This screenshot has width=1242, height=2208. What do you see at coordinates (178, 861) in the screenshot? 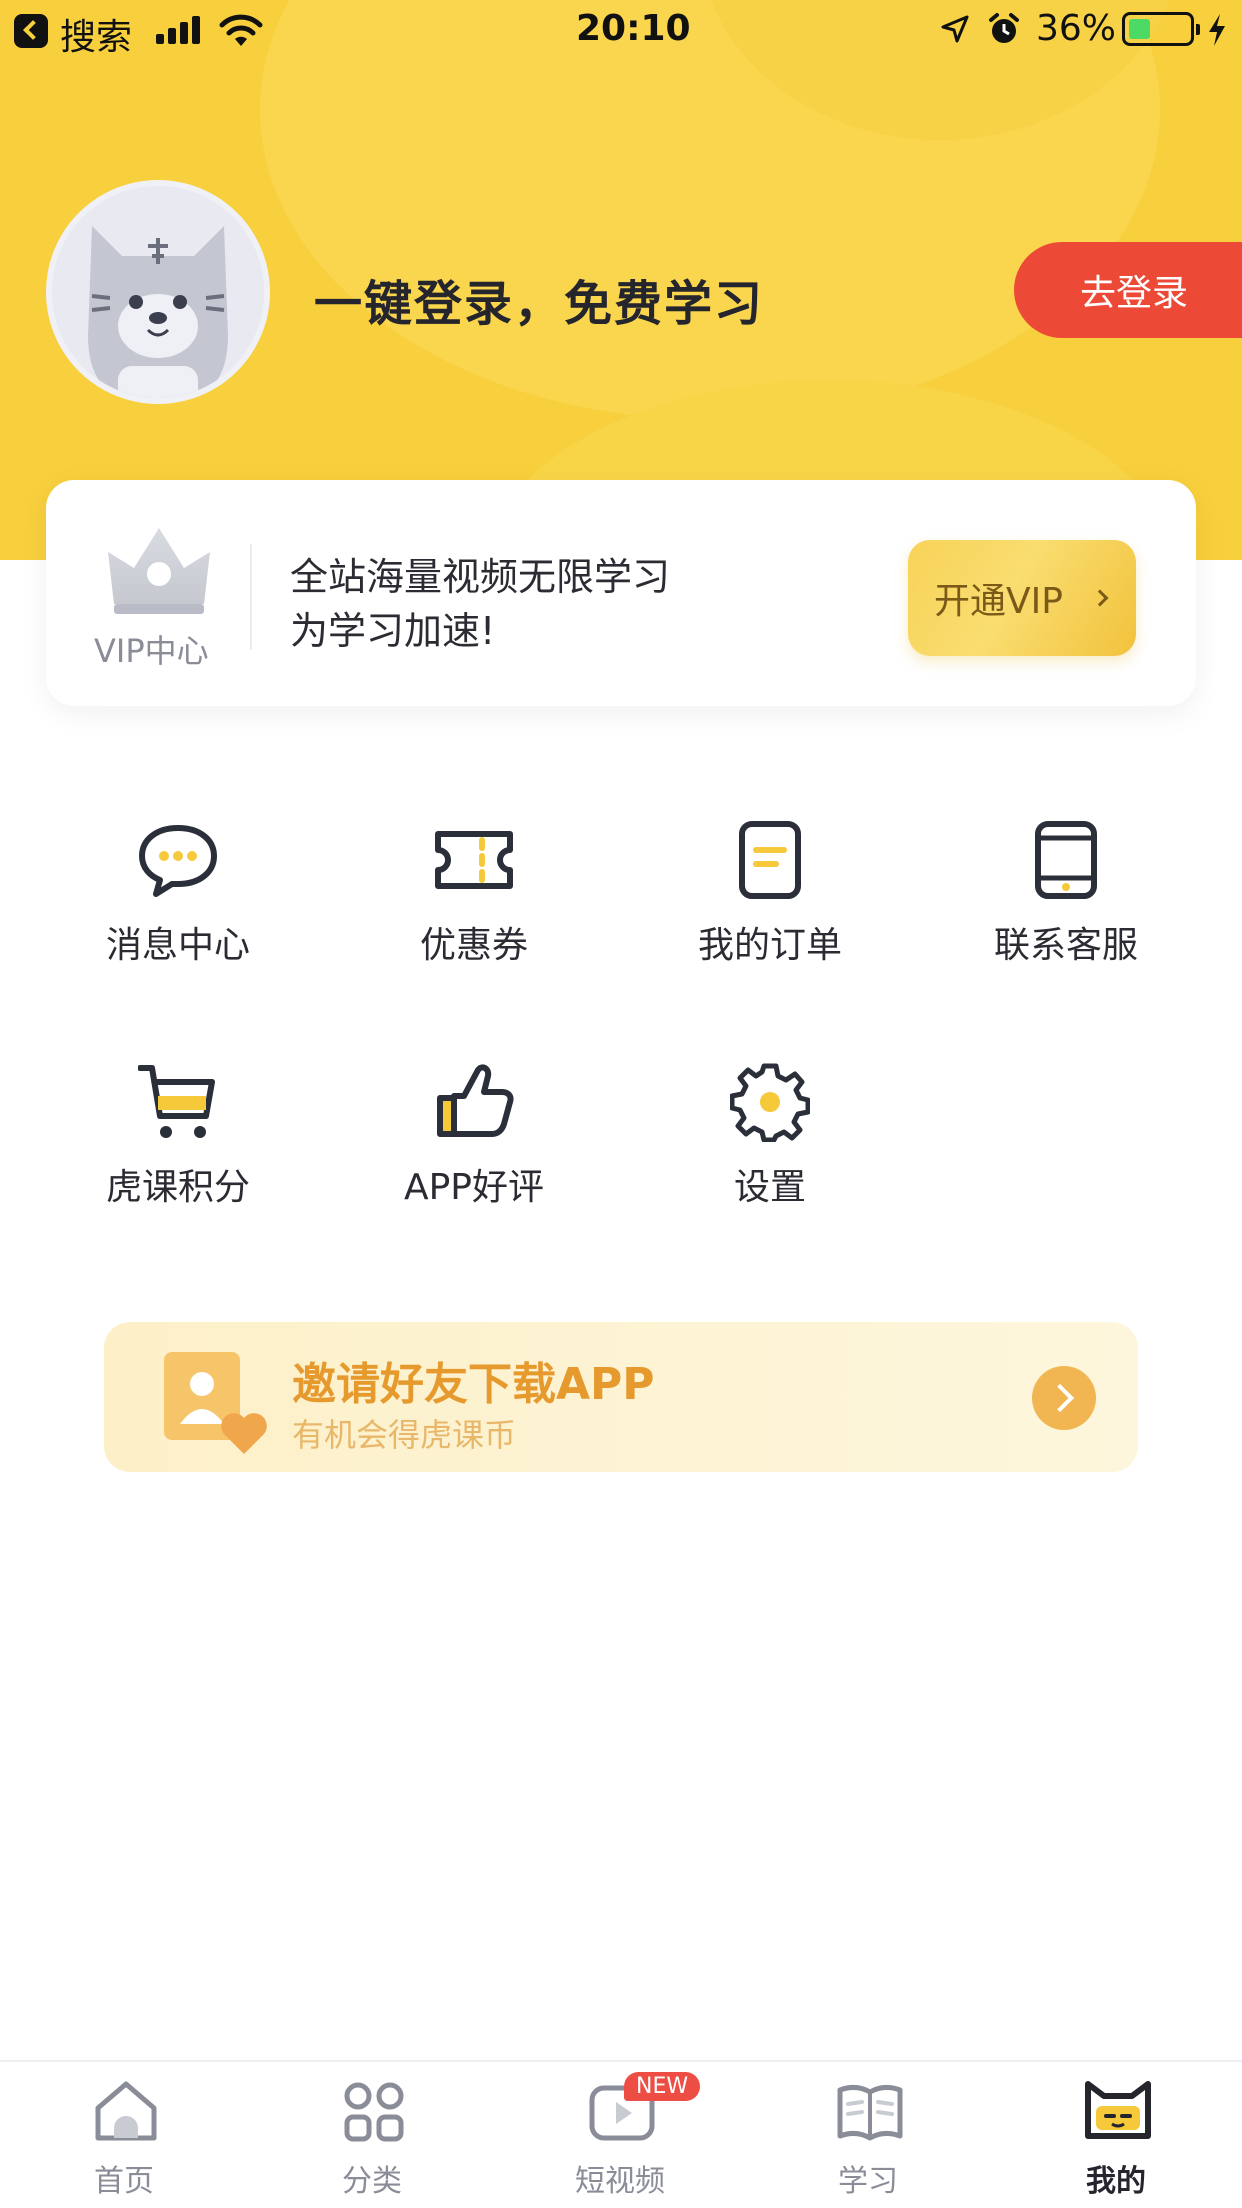
I see `chat-bubble-icon` at bounding box center [178, 861].